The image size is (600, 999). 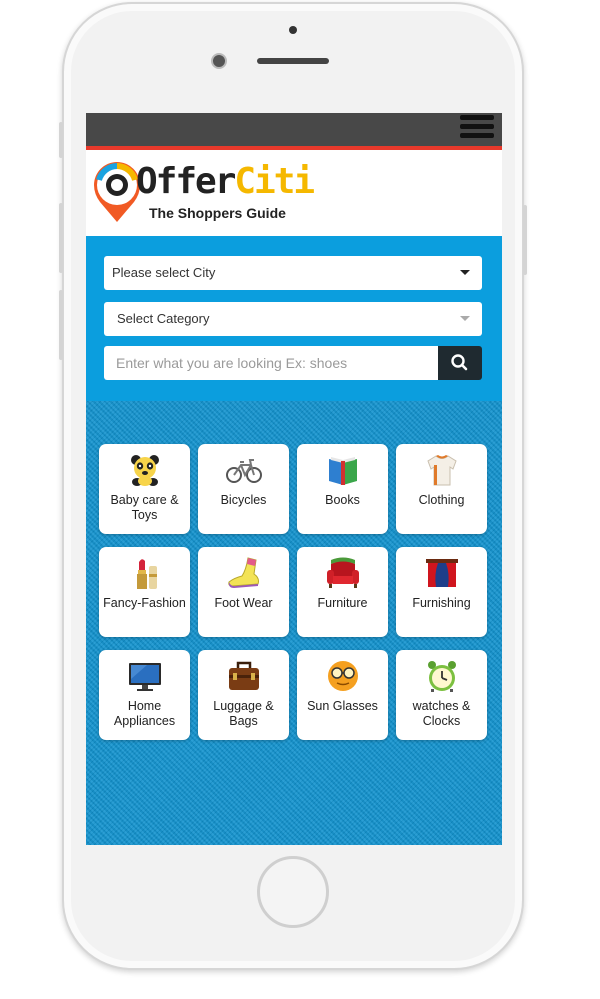 I want to click on top-bar, so click(x=294, y=131).